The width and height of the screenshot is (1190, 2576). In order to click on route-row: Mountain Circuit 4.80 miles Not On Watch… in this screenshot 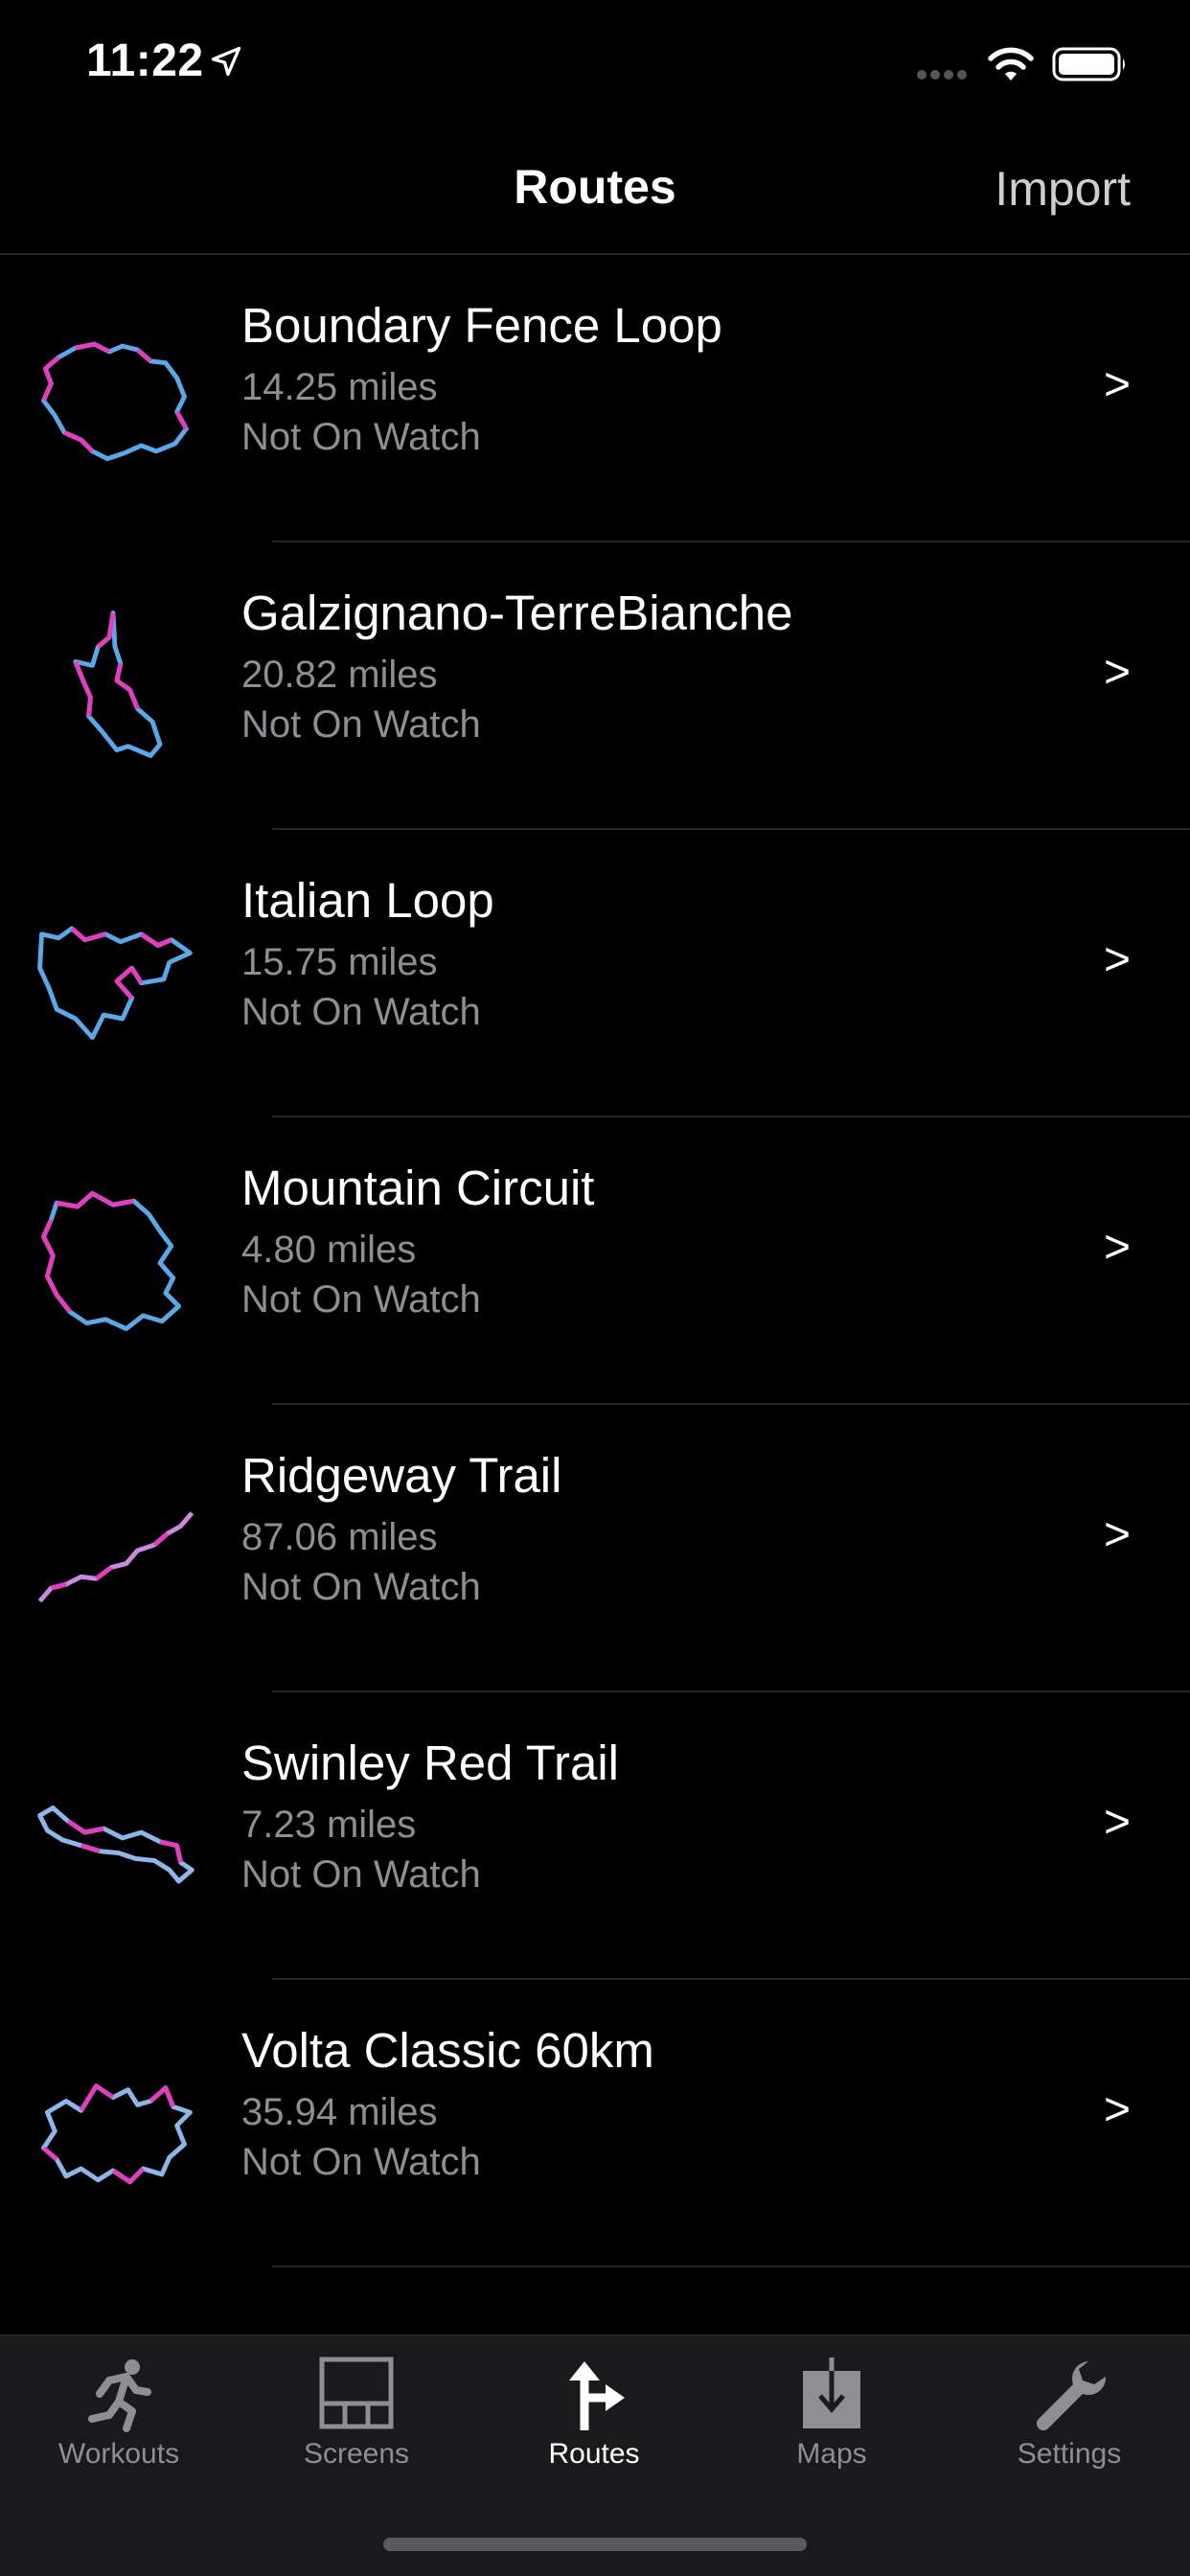, I will do `click(595, 1261)`.